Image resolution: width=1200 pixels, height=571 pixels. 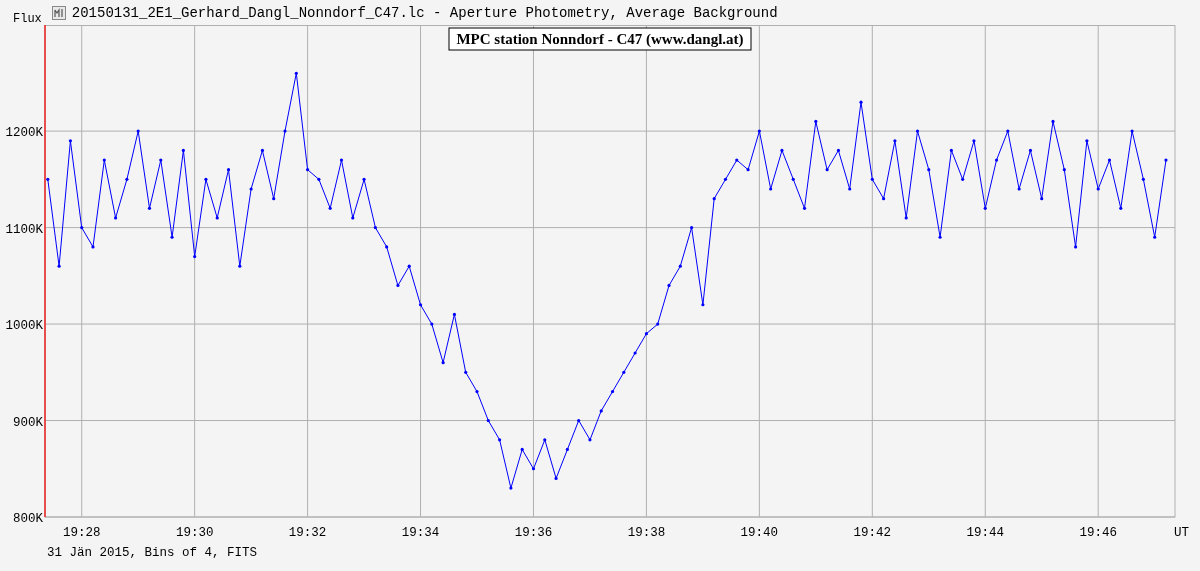 What do you see at coordinates (27, 18) in the screenshot?
I see `axis-title: Flux` at bounding box center [27, 18].